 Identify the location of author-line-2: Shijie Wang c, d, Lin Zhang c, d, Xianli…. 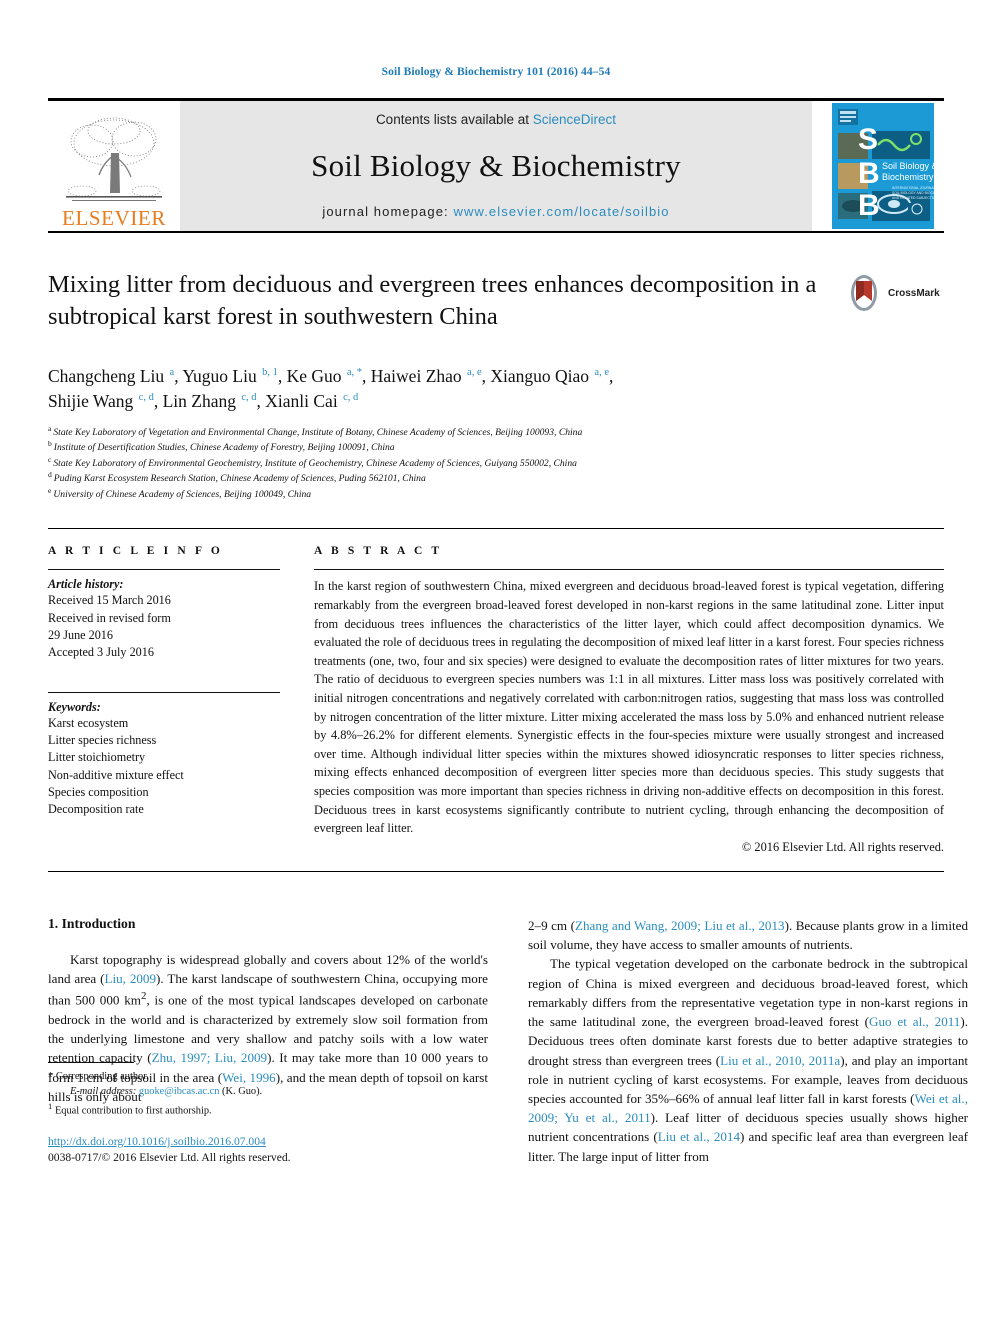
(203, 400).